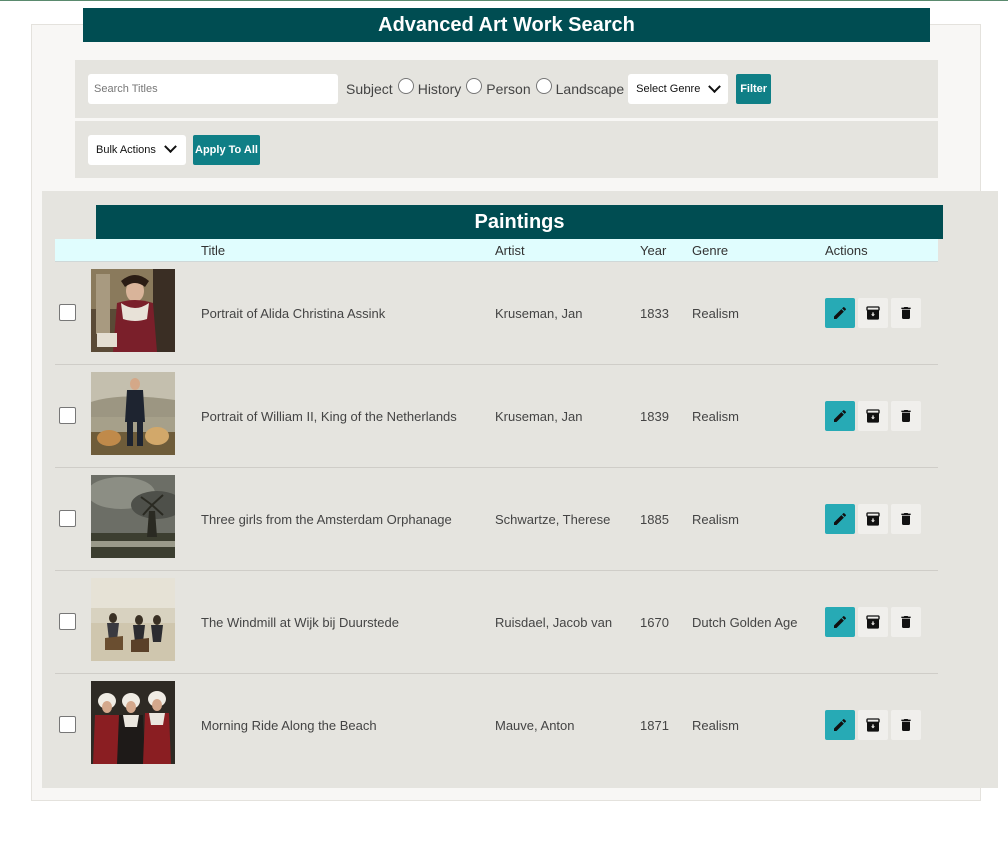 The height and width of the screenshot is (860, 1008). What do you see at coordinates (213, 250) in the screenshot?
I see `column-header-title: Title` at bounding box center [213, 250].